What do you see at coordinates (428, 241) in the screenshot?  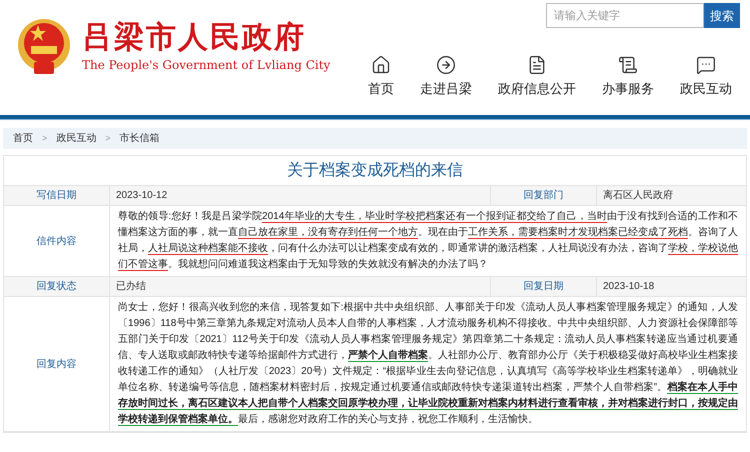 I see `message-text: 尊敬的领导:您好！我是吕梁学院2014年毕业的大专生，毕业时学校把档案还有一个报到证都交给了自己，当时由于没有找到合适的工作和不懂档案这方面的事，就一直自己放在家里，没有寄存到任何一个地方。现在由于工作关系，需要档案时才发现档案已经变成了死档。咨询了人社局，人社局说这种档案能不接收，问有什么办法可以让档案变成有效的，即通常讲的激活档案，人社局说没有办法，咨询了学校，学校说他们不管这事。我就想问问难道我这档案由于无知导致的失效就没有解决的办法了吗？` at bounding box center [428, 241].